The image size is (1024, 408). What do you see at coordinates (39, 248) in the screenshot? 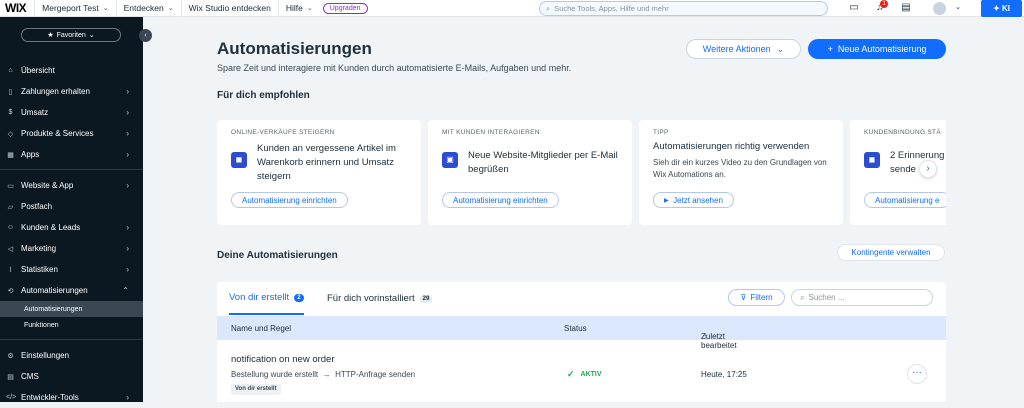
I see `sidebar-item-label: Marketing` at bounding box center [39, 248].